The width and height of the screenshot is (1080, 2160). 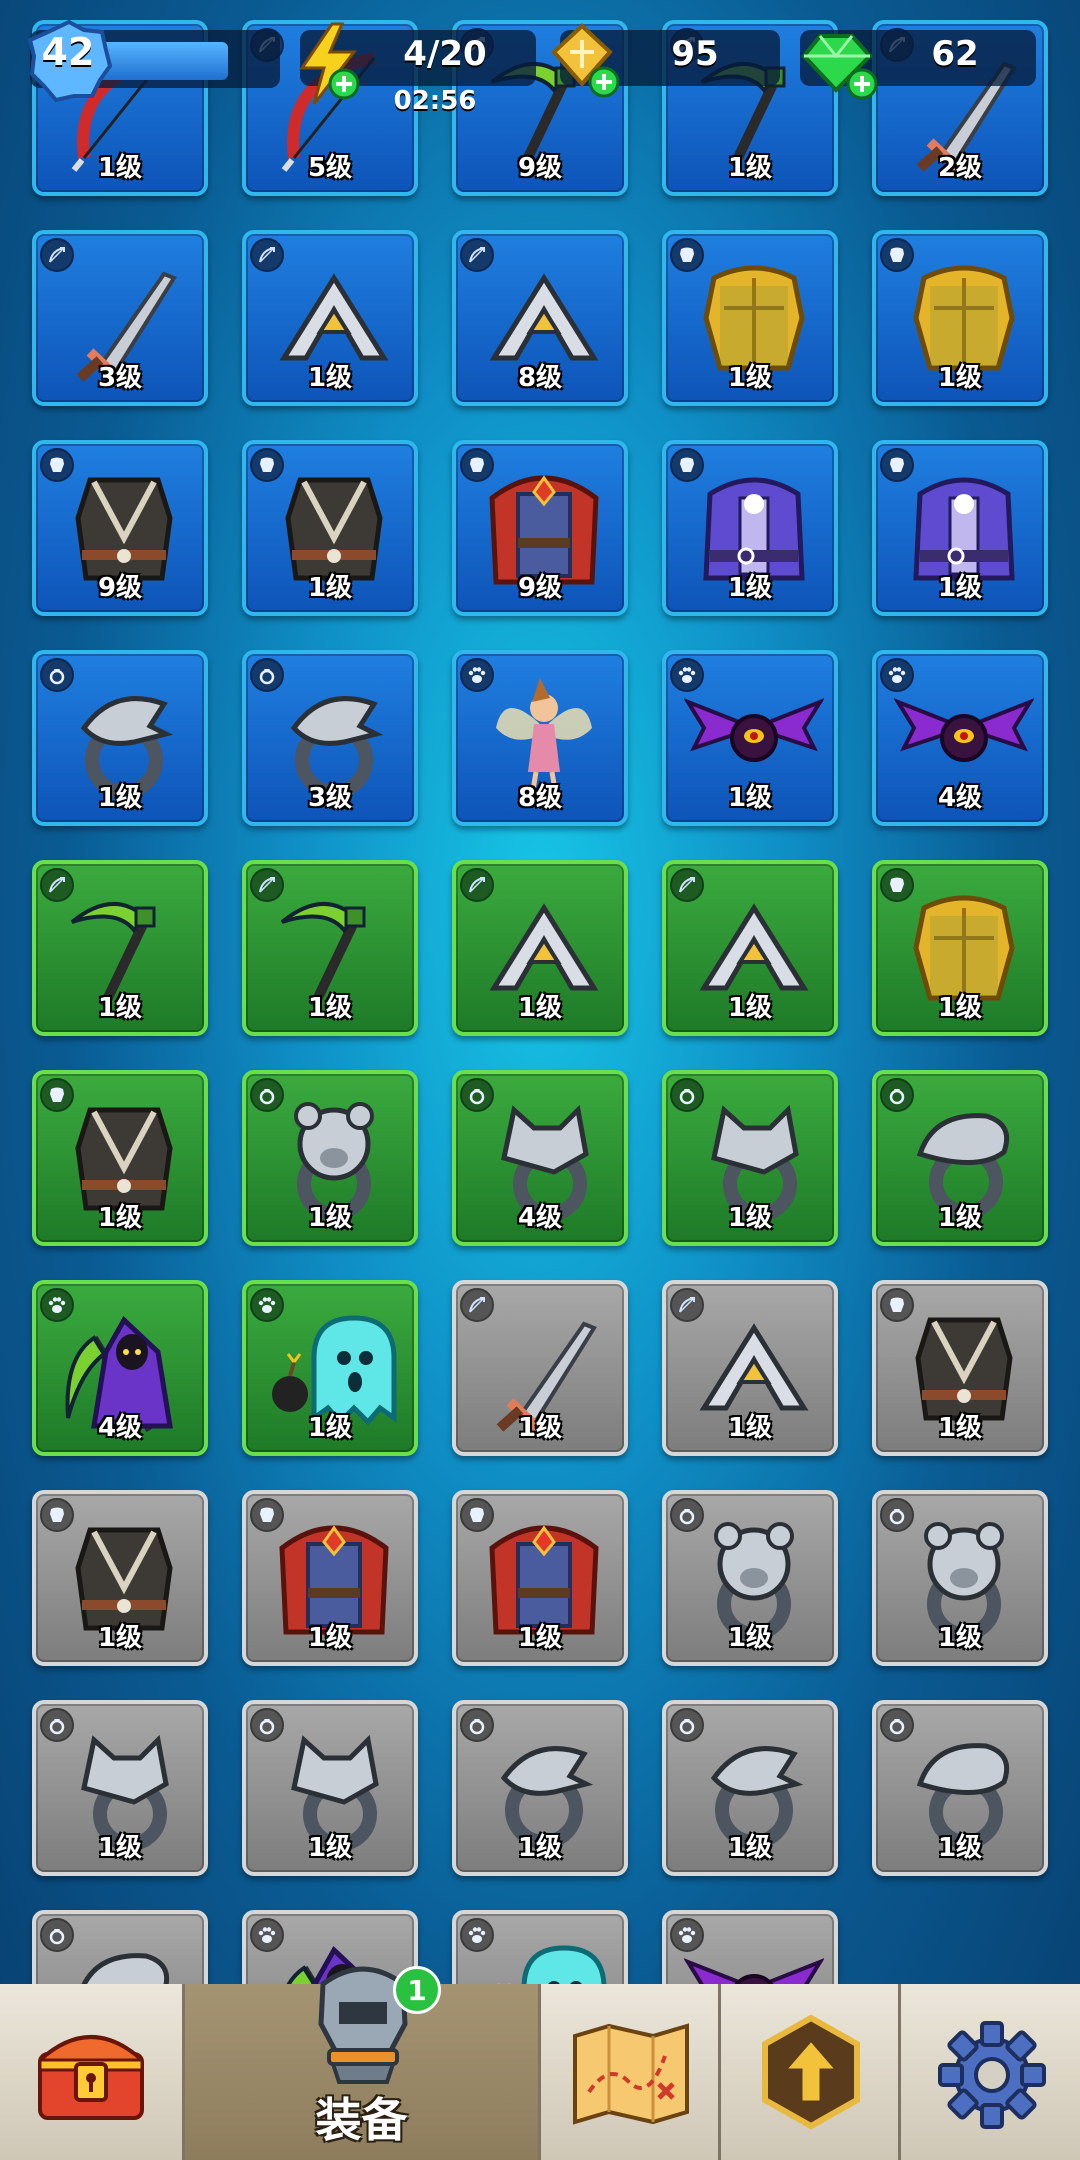 I want to click on energy-count: 4/20, so click(x=445, y=54).